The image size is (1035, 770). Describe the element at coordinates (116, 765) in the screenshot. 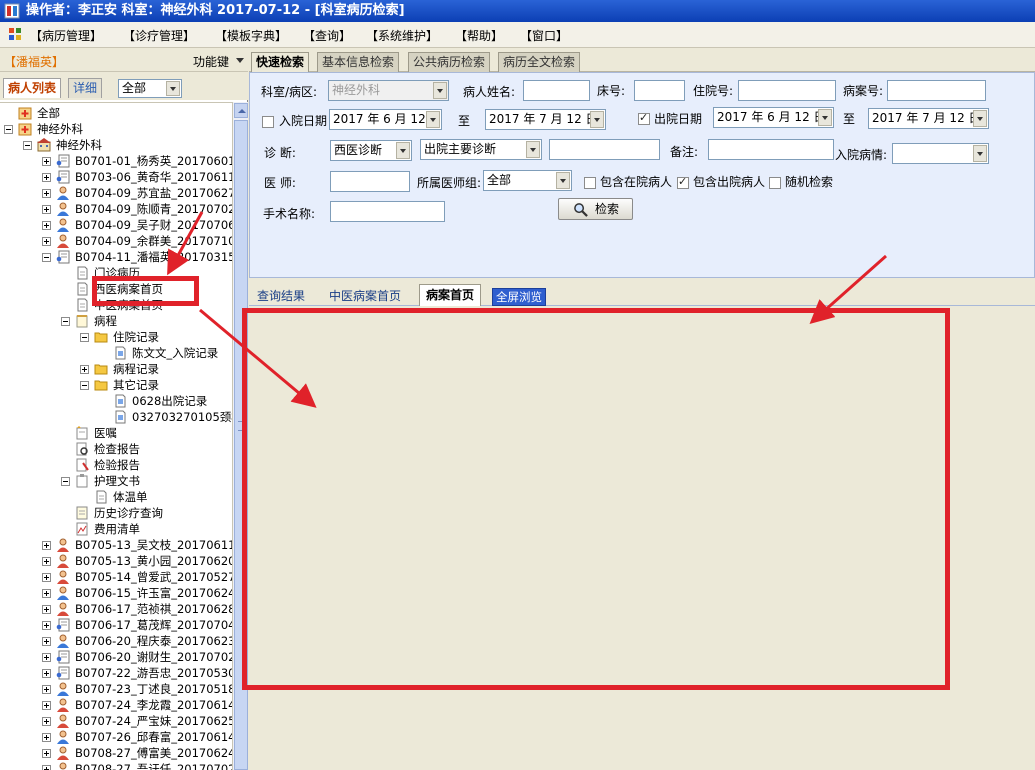

I see `tree-item: B0708-27_吾讦任_20170702` at that location.